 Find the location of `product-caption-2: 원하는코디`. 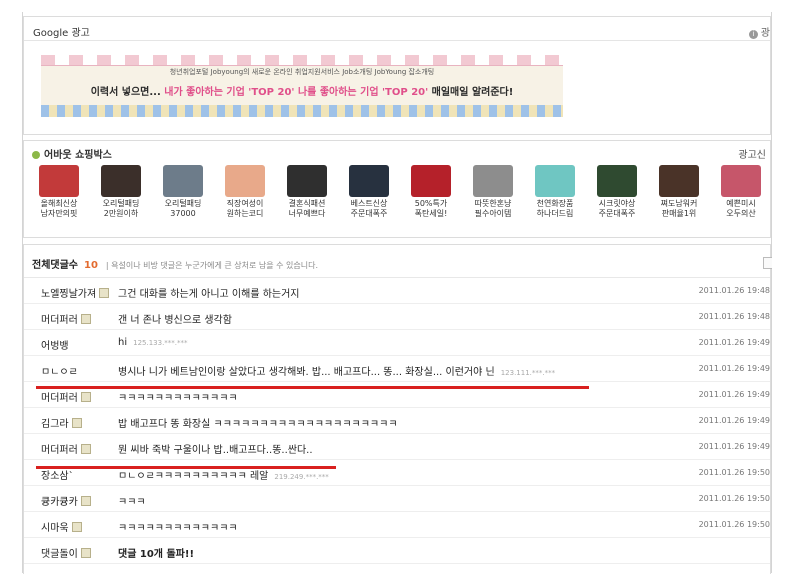

product-caption-2: 원하는코디 is located at coordinates (245, 213).